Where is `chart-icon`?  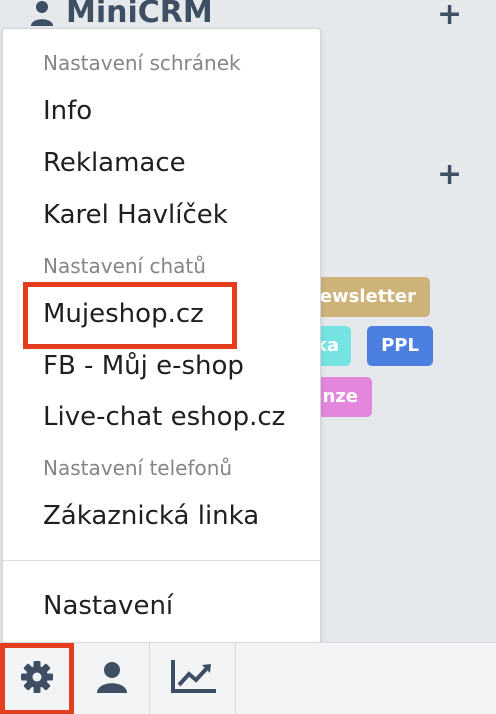 chart-icon is located at coordinates (193, 679).